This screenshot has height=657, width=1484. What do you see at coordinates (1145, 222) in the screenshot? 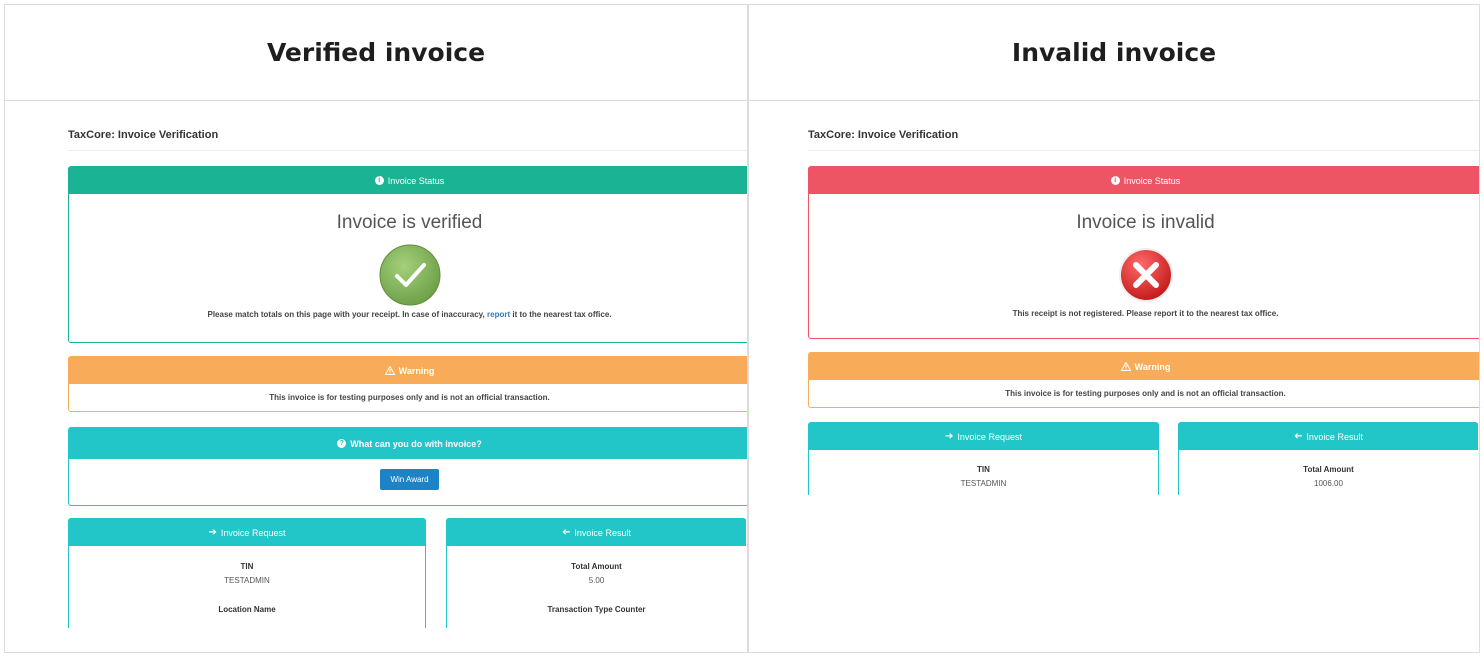
I see `status-text: Invoice is invalid` at bounding box center [1145, 222].